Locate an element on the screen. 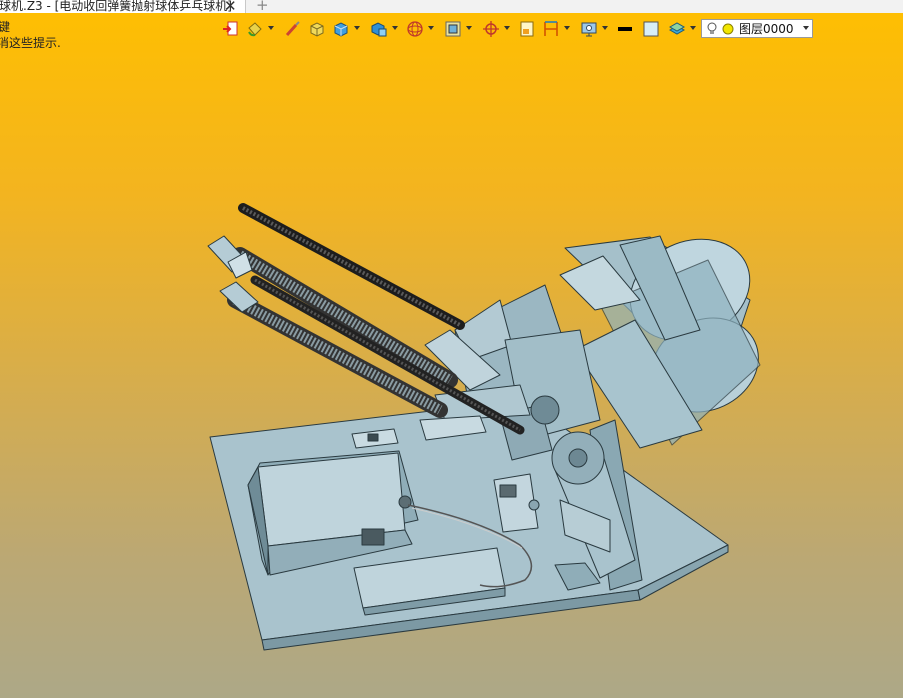  tower-frame is located at coordinates (597, 505).